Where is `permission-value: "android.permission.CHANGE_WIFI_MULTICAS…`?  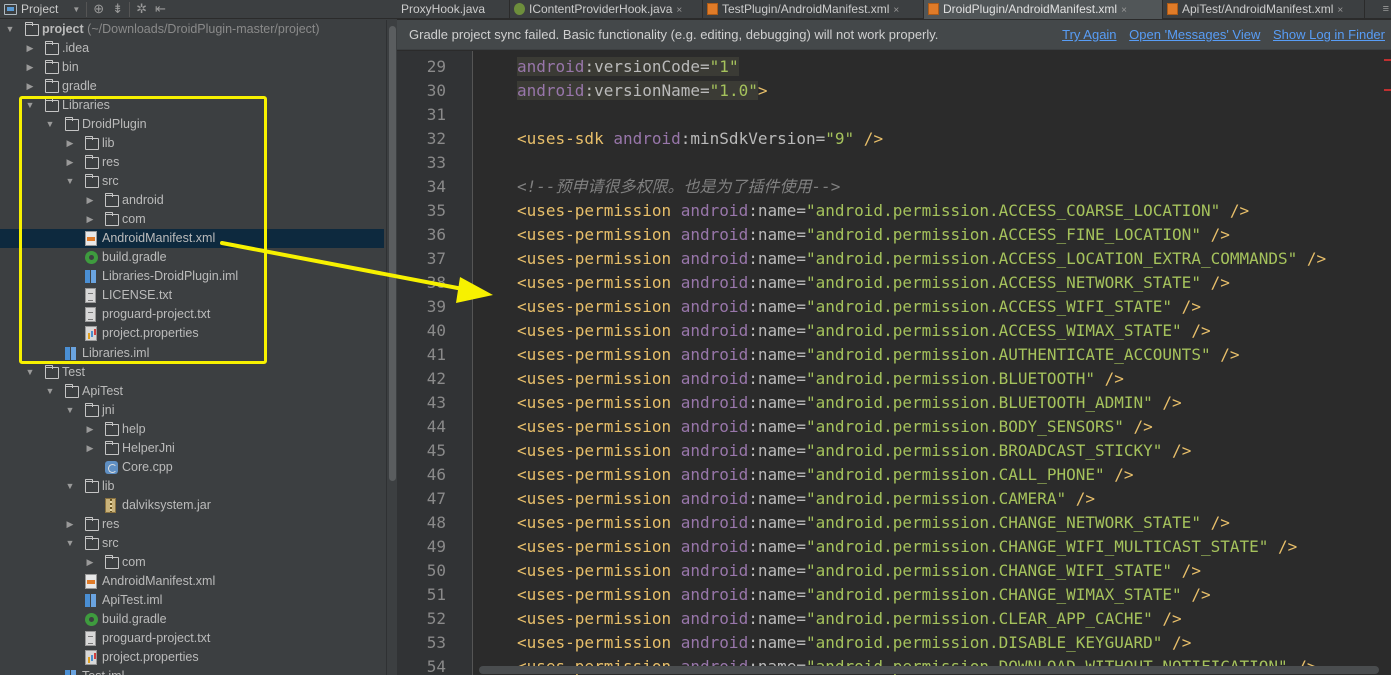
permission-value: "android.permission.CHANGE_WIFI_MULTICAS… is located at coordinates (1037, 546).